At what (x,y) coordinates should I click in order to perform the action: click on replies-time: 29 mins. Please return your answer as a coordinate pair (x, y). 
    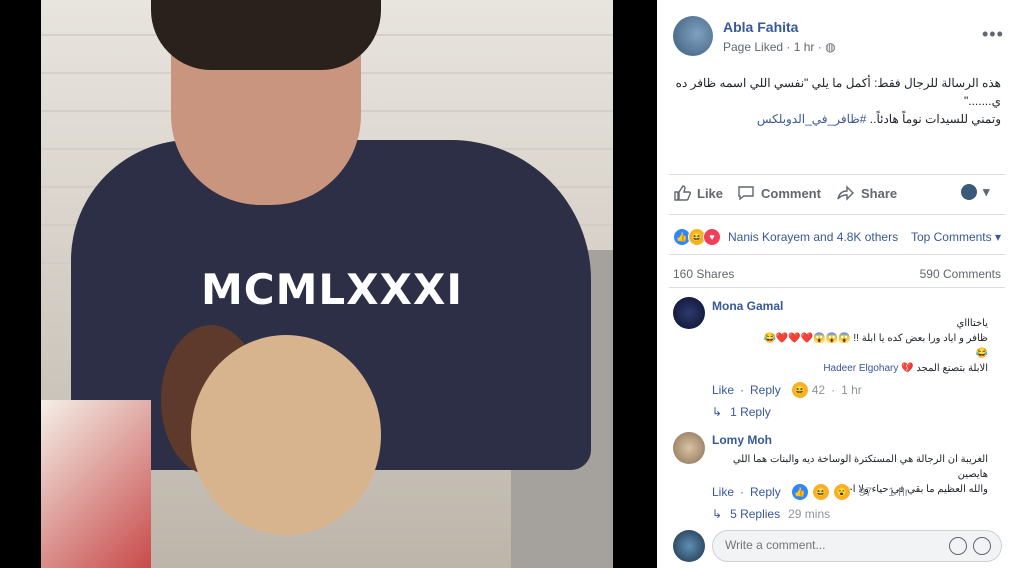
    Looking at the image, I should click on (809, 514).